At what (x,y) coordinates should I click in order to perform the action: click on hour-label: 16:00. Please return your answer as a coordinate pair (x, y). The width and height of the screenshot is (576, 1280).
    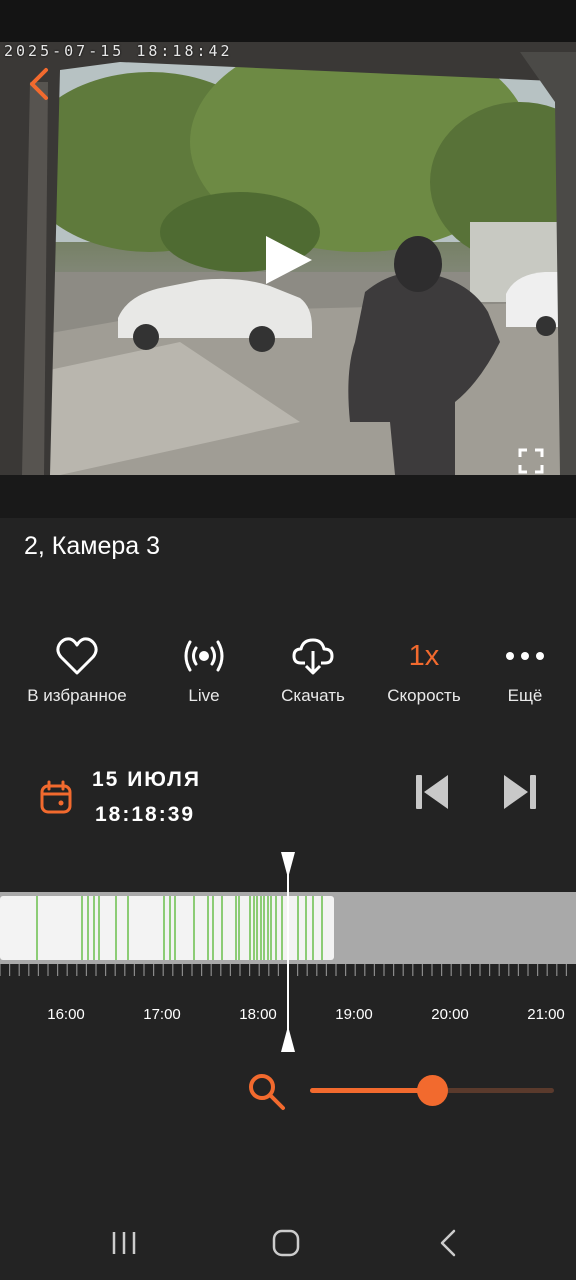
    Looking at the image, I should click on (66, 1014).